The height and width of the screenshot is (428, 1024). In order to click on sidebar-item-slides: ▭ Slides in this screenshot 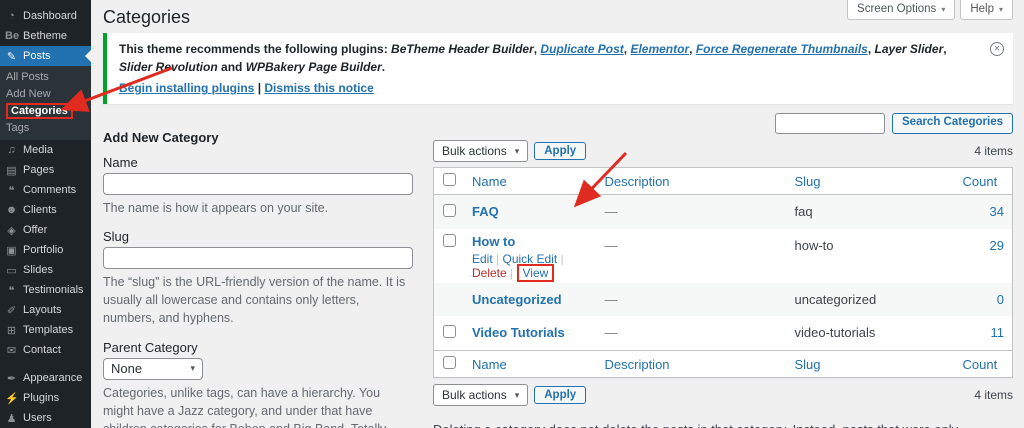, I will do `click(45, 270)`.